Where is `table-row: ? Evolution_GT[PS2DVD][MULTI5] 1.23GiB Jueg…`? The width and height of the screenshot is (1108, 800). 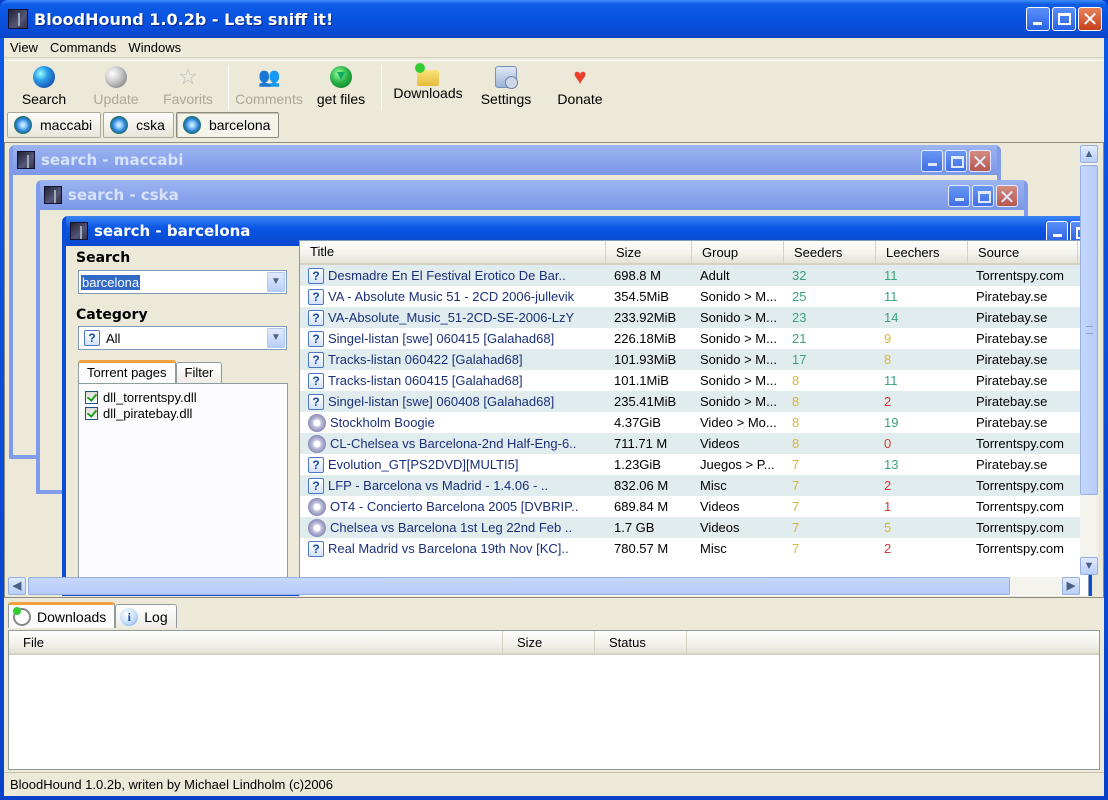 table-row: ? Evolution_GT[PS2DVD][MULTI5] 1.23GiB Jueg… is located at coordinates (694, 464).